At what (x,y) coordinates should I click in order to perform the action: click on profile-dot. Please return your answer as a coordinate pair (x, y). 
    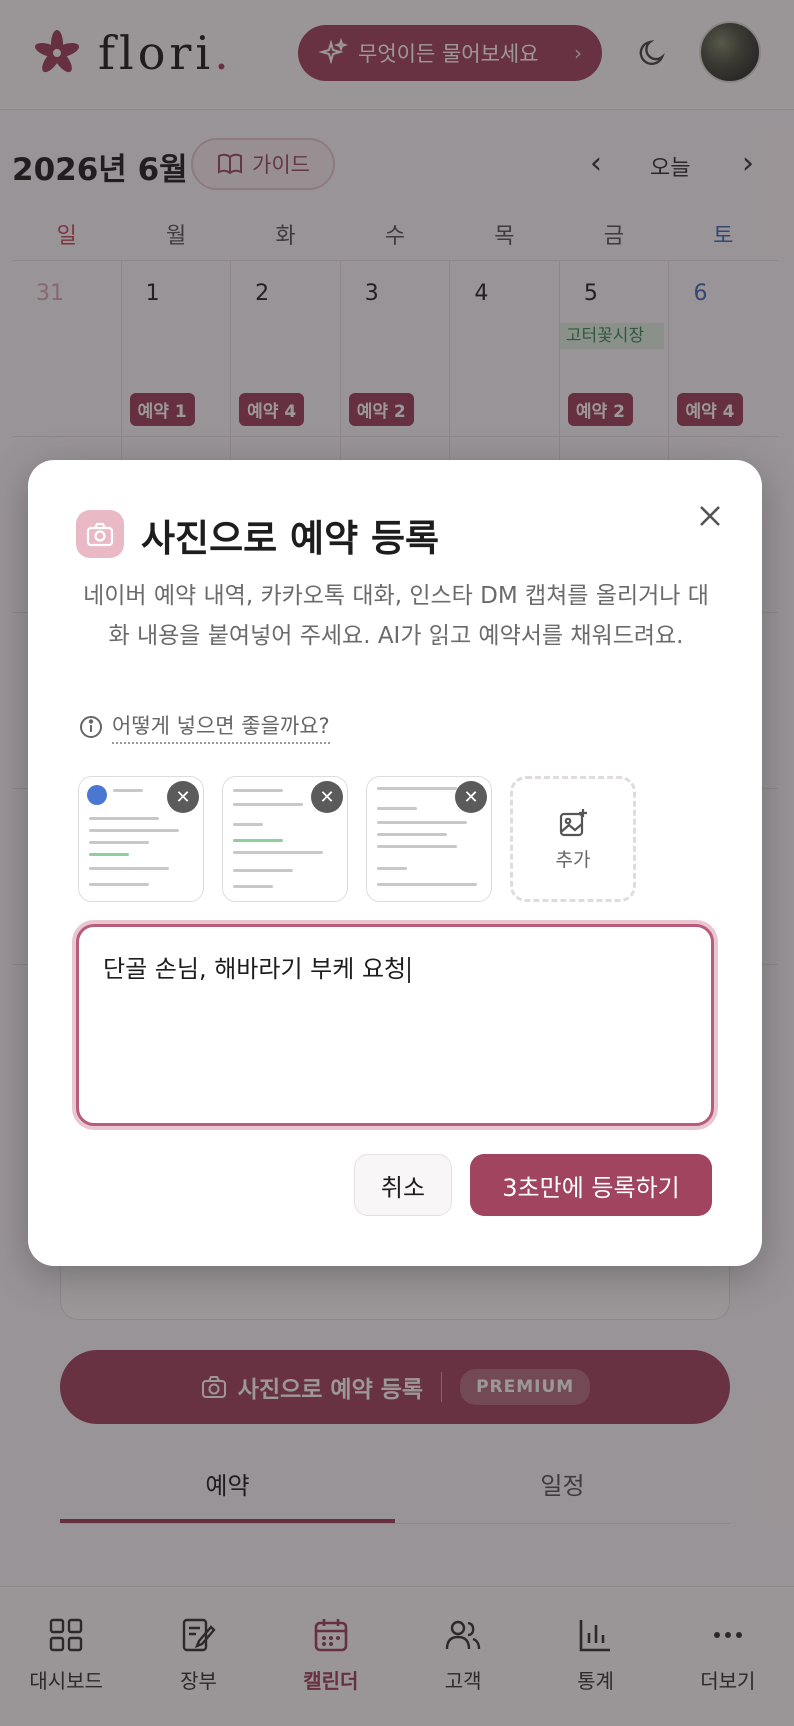
    Looking at the image, I should click on (97, 795).